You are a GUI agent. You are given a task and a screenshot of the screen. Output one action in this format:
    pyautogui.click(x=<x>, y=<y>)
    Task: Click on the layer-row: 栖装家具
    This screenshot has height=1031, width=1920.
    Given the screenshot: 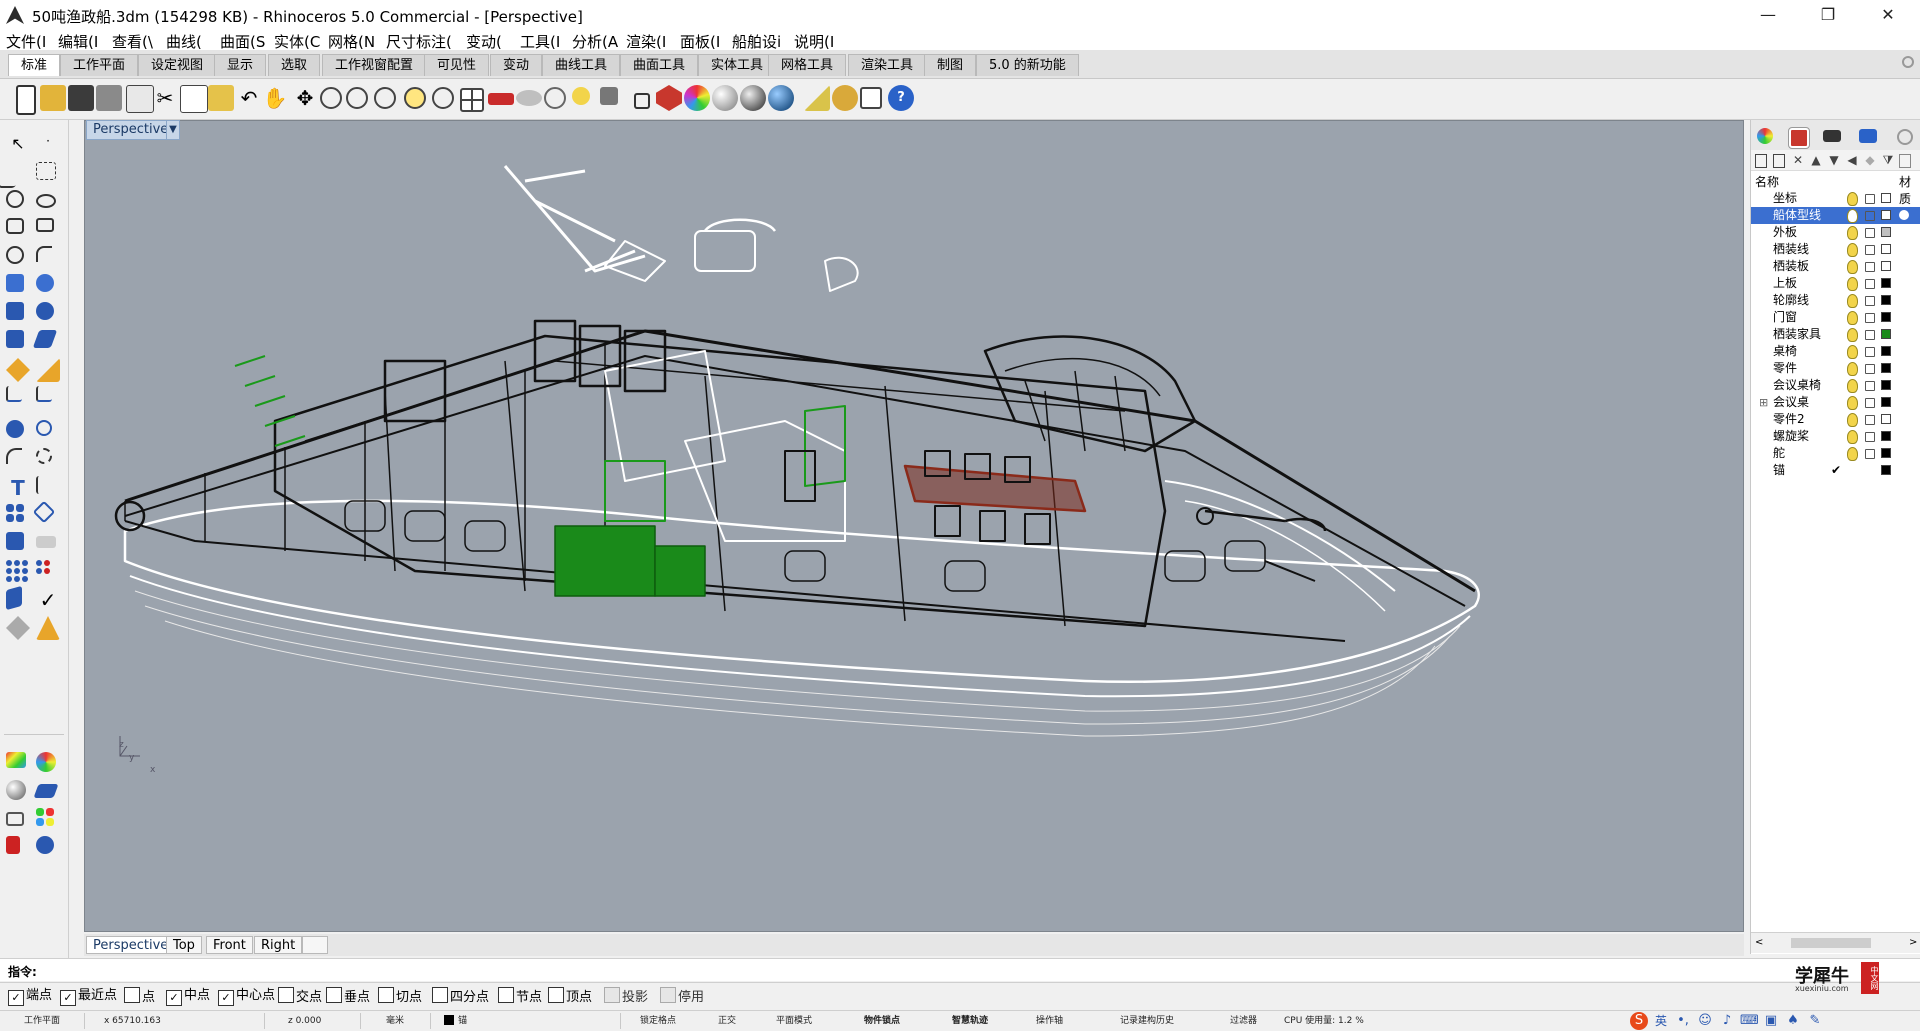 What is the action you would take?
    pyautogui.click(x=1835, y=334)
    